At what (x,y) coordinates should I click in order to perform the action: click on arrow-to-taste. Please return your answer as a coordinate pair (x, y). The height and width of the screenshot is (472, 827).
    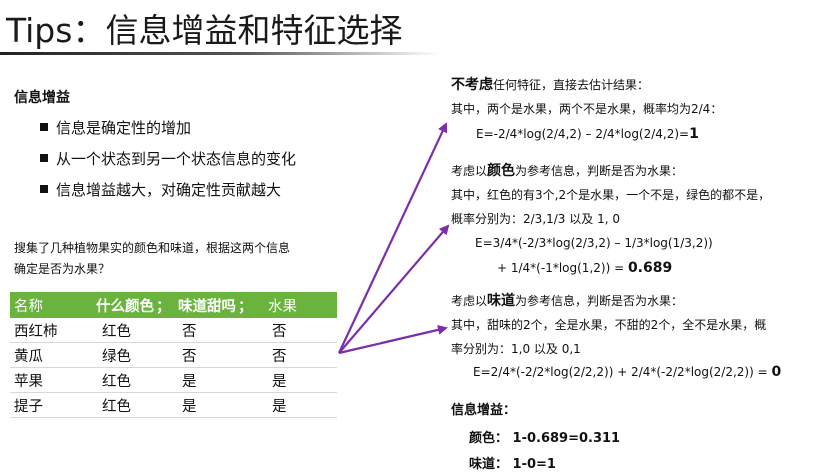
    Looking at the image, I should click on (393, 339).